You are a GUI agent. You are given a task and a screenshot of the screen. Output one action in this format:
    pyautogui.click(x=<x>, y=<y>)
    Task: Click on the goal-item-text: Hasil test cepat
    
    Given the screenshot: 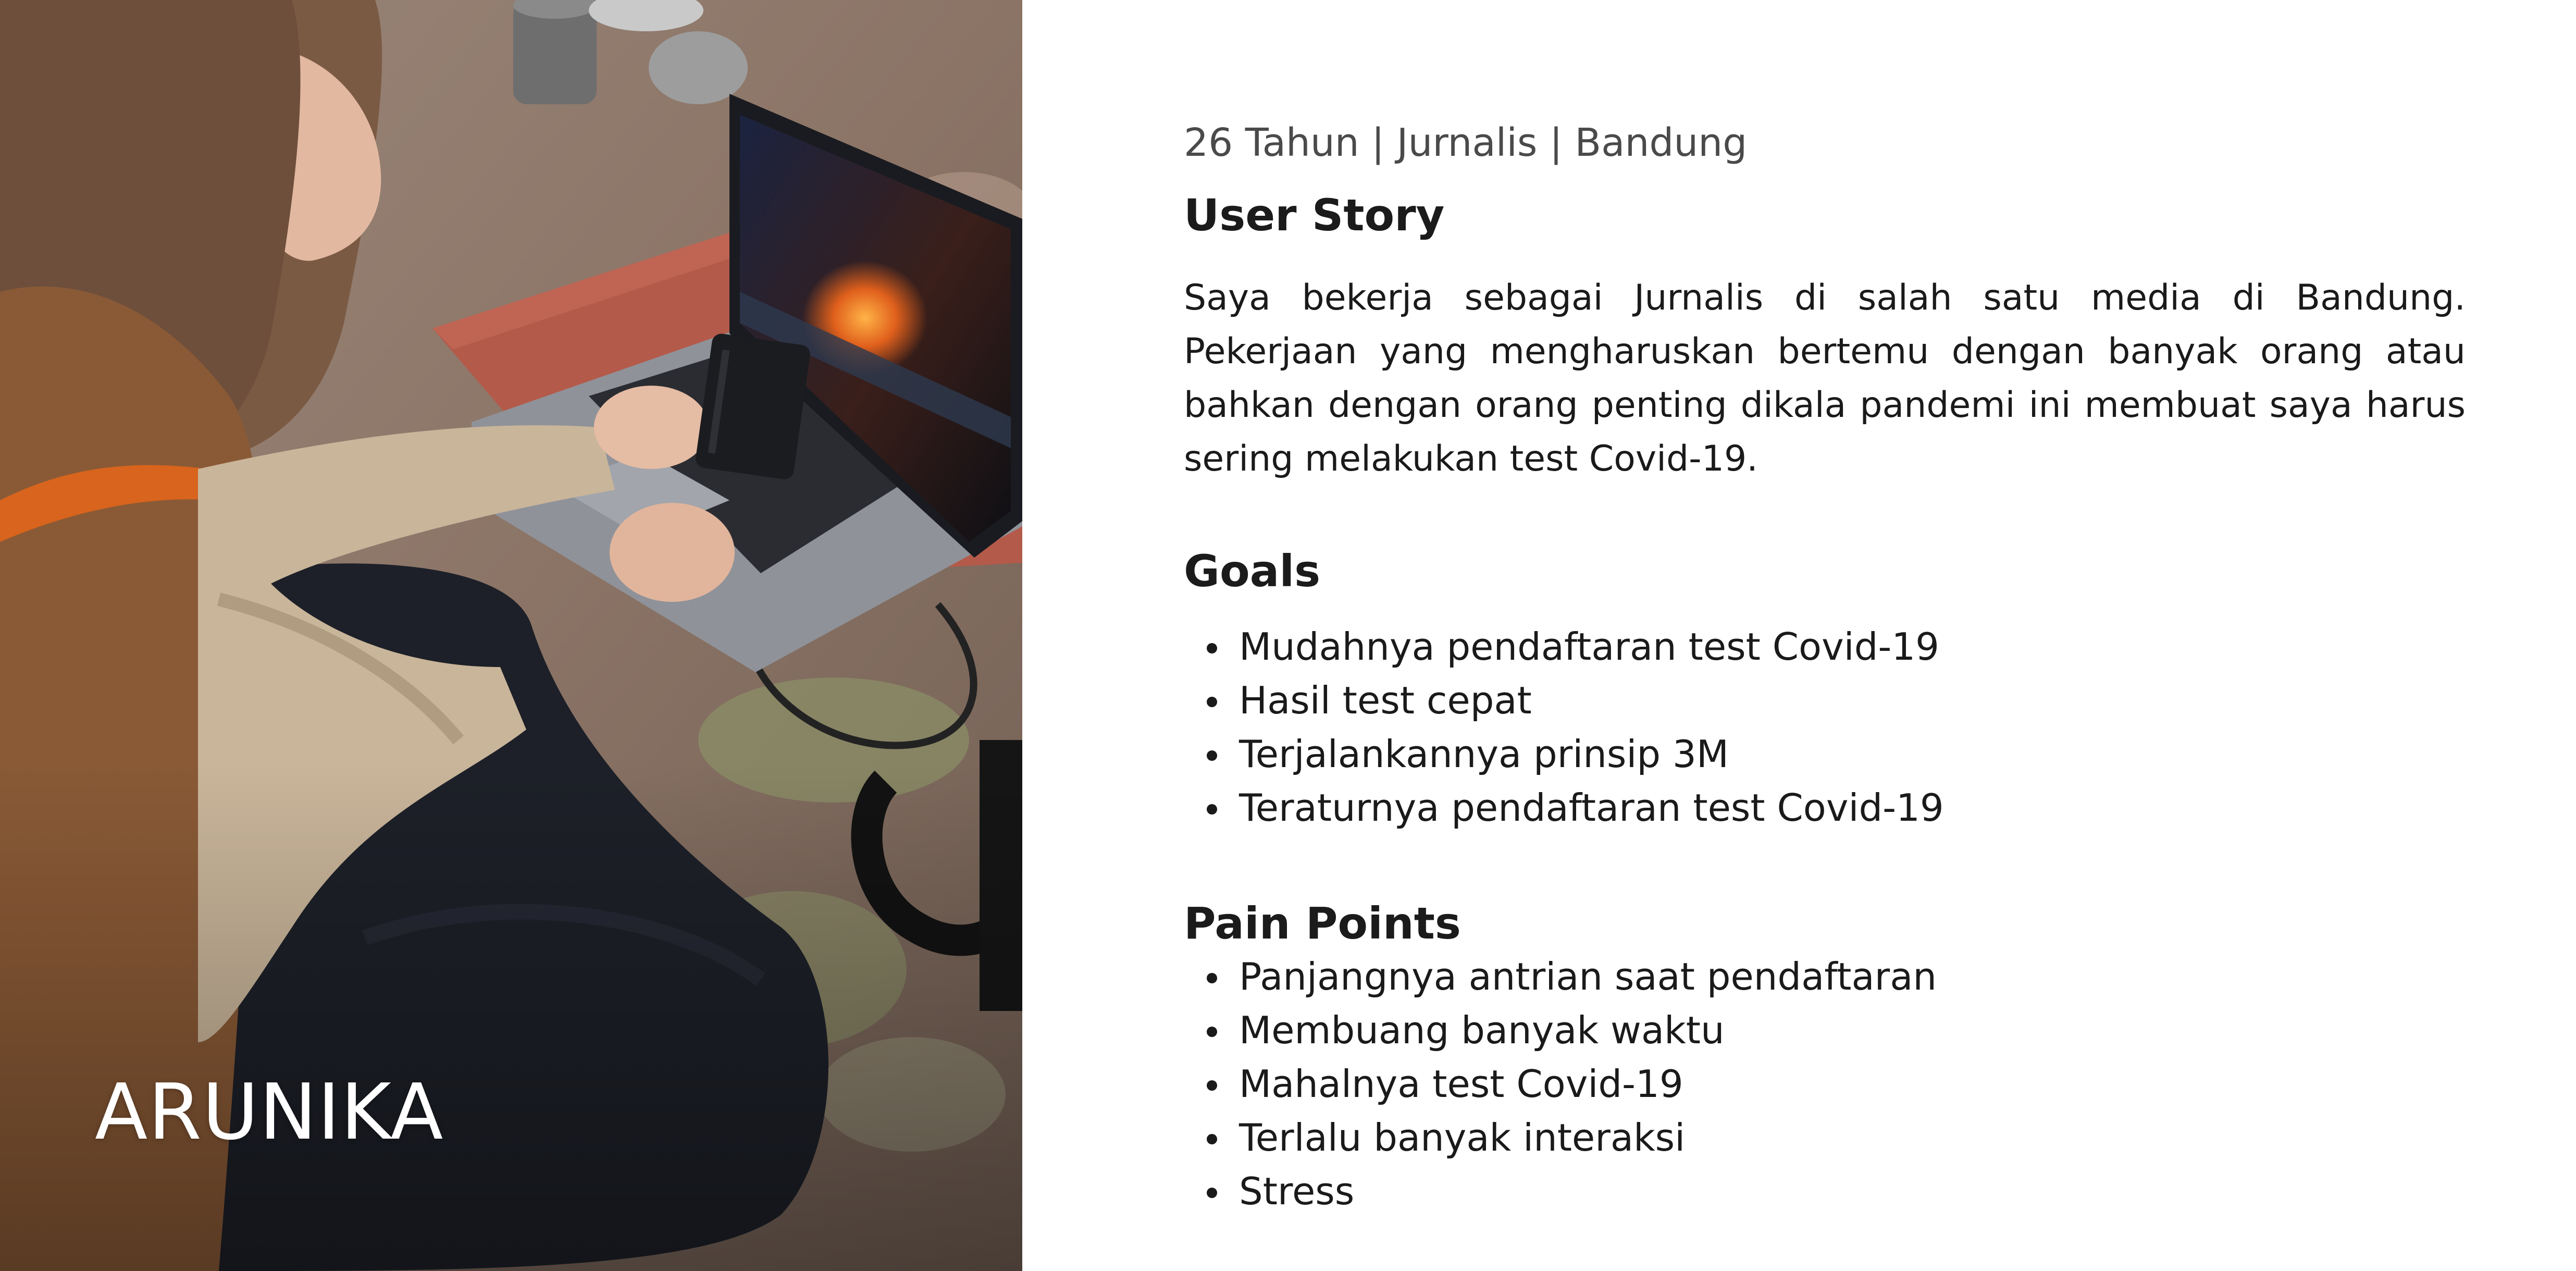 What is the action you would take?
    pyautogui.click(x=1385, y=701)
    